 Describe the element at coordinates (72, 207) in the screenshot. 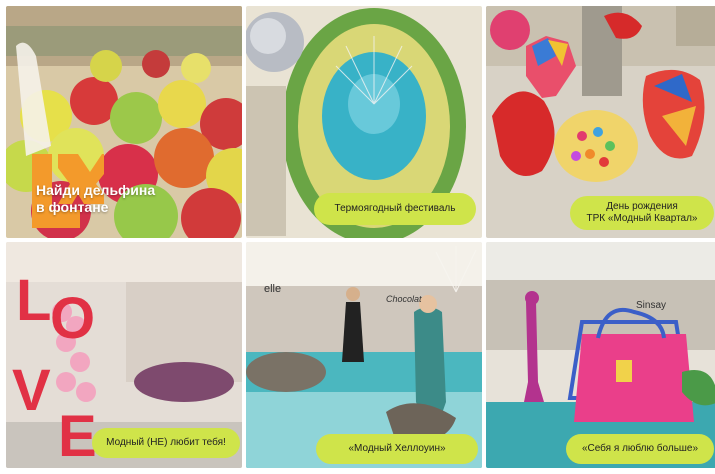

I see `tile-1-title-line2: в фонтане` at that location.